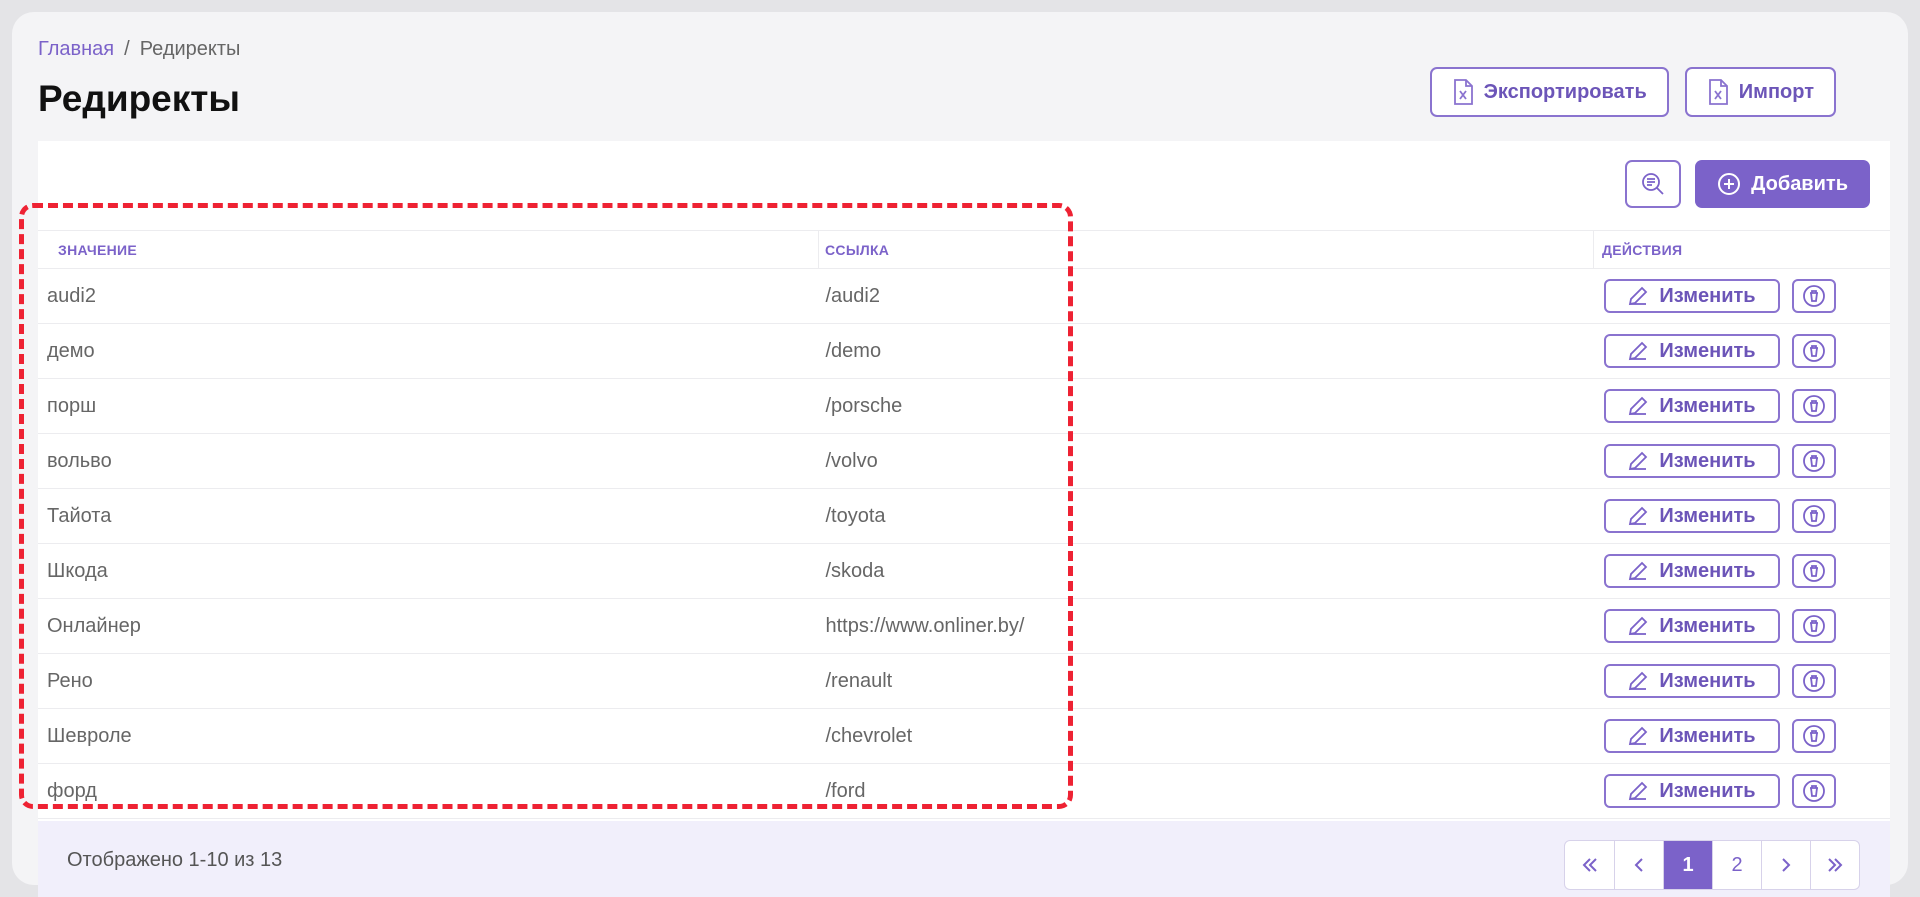 The image size is (1920, 897). I want to click on import-button: Импорт, so click(1760, 92).